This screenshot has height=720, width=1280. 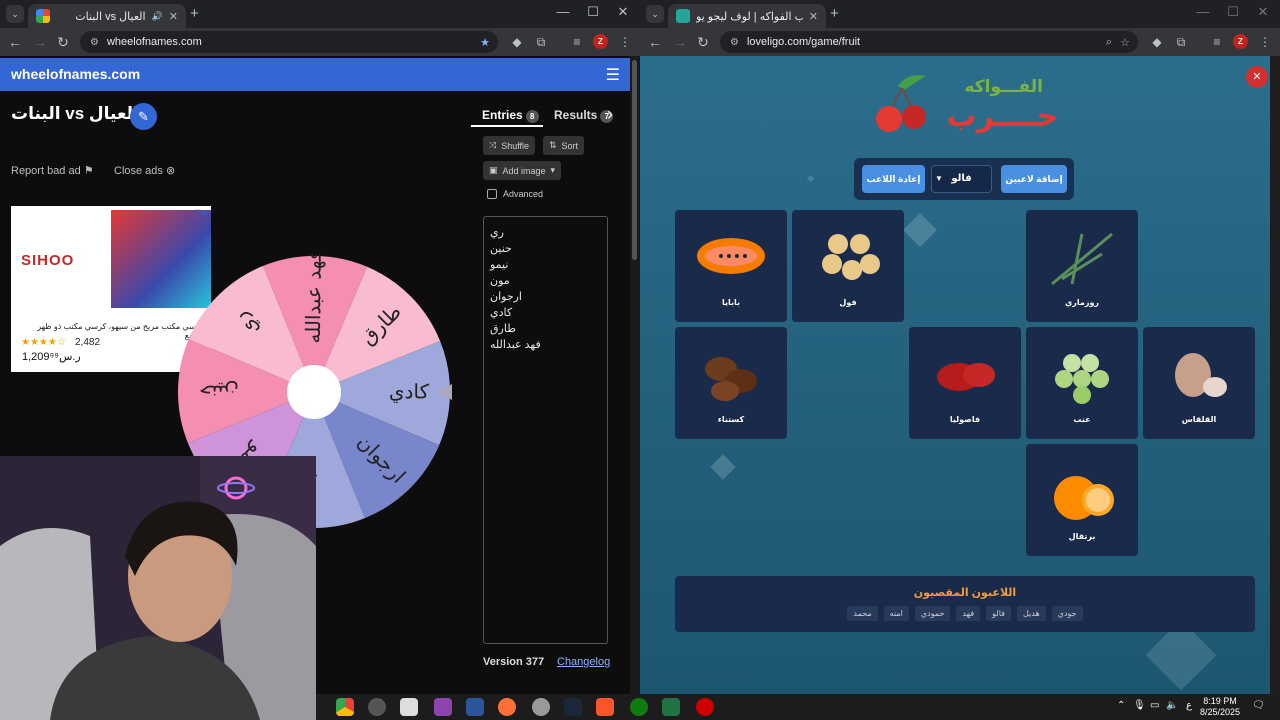 I want to click on chevron-right-icon: ›, so click(x=610, y=114).